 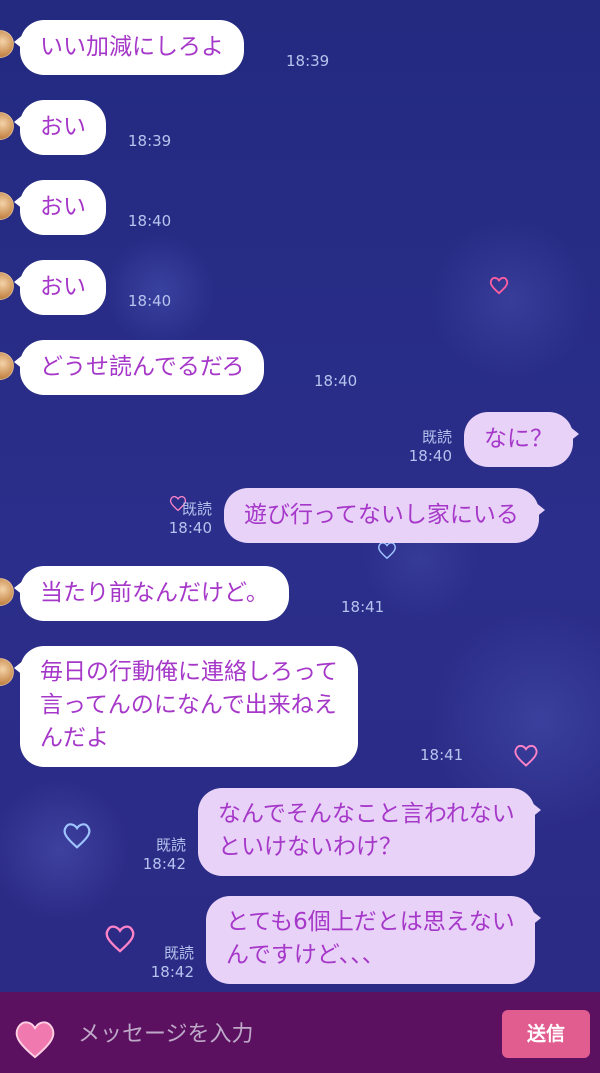 What do you see at coordinates (373, 940) in the screenshot?
I see `message-bubble-outgoing: とても6個上だとは思えない んですけど、、、` at bounding box center [373, 940].